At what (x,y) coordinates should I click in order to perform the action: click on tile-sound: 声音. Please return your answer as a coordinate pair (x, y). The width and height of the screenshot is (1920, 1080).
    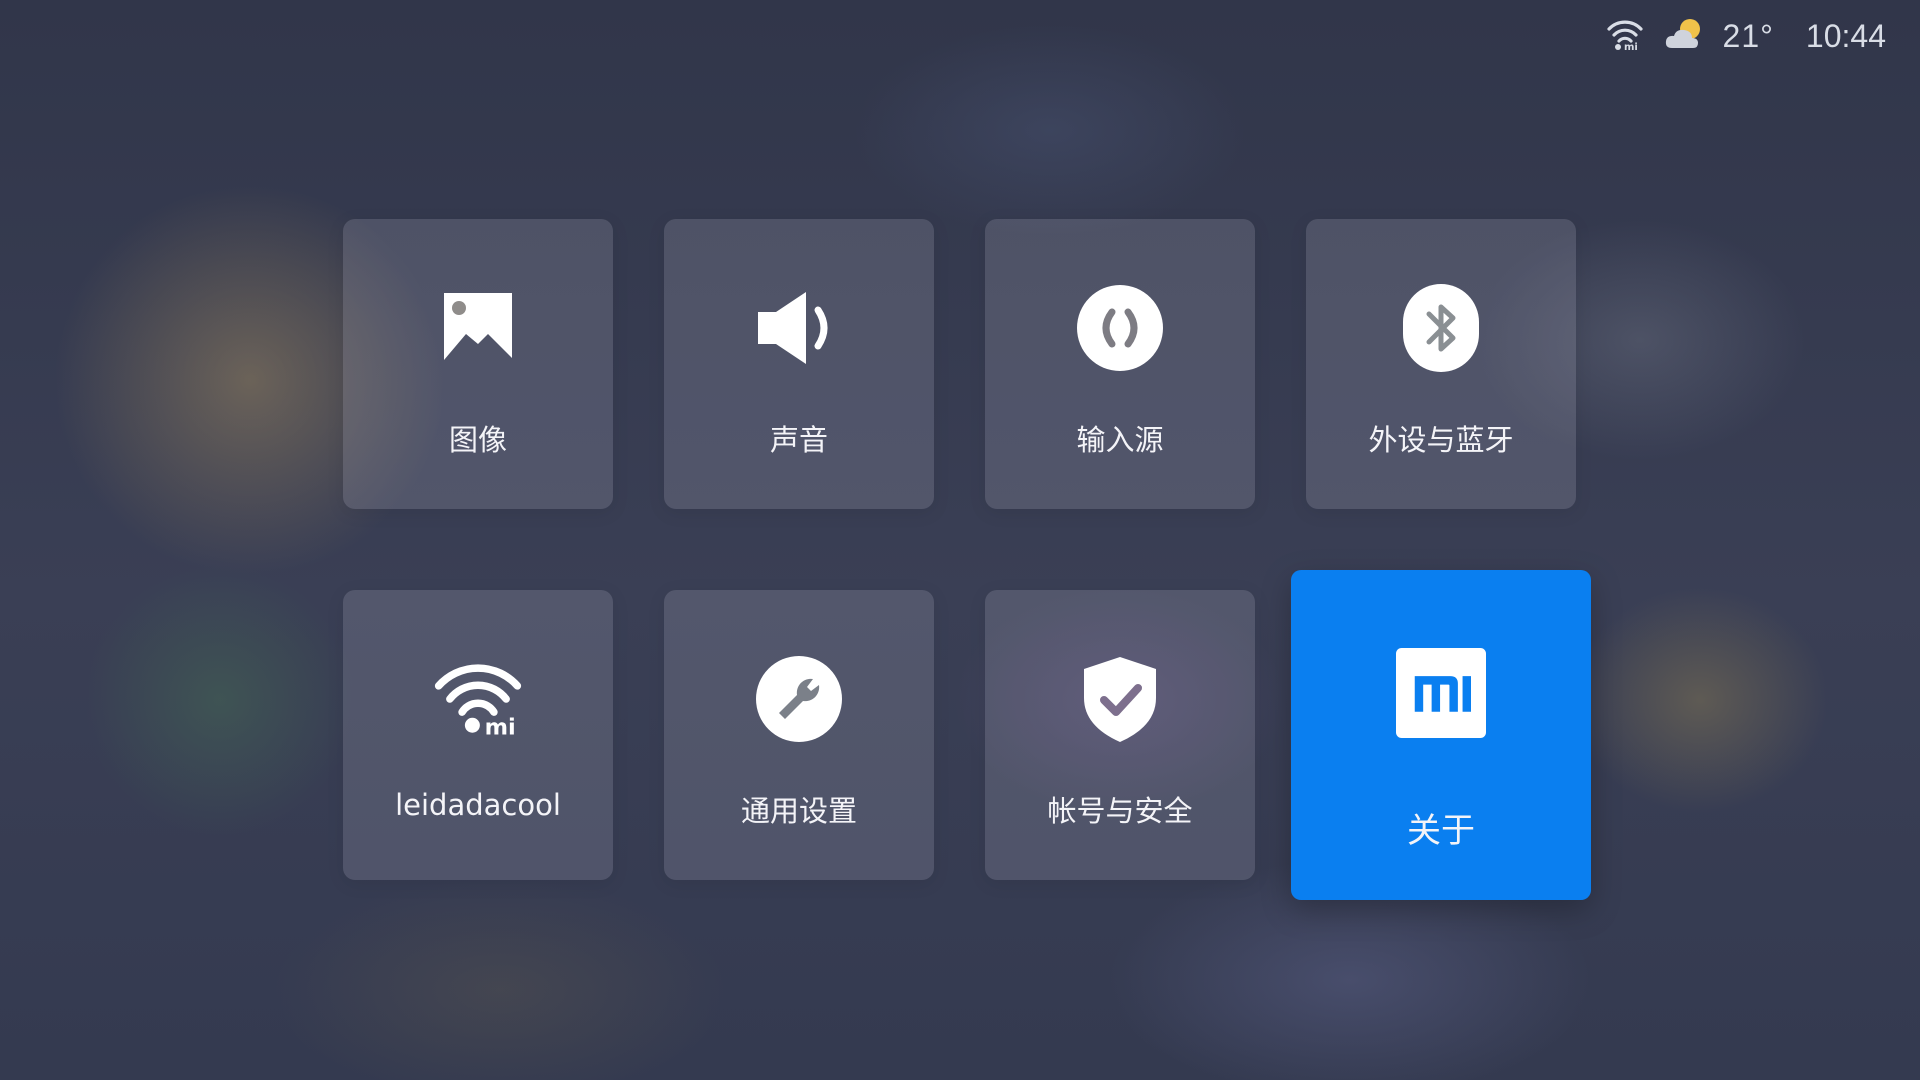
    Looking at the image, I should click on (799, 364).